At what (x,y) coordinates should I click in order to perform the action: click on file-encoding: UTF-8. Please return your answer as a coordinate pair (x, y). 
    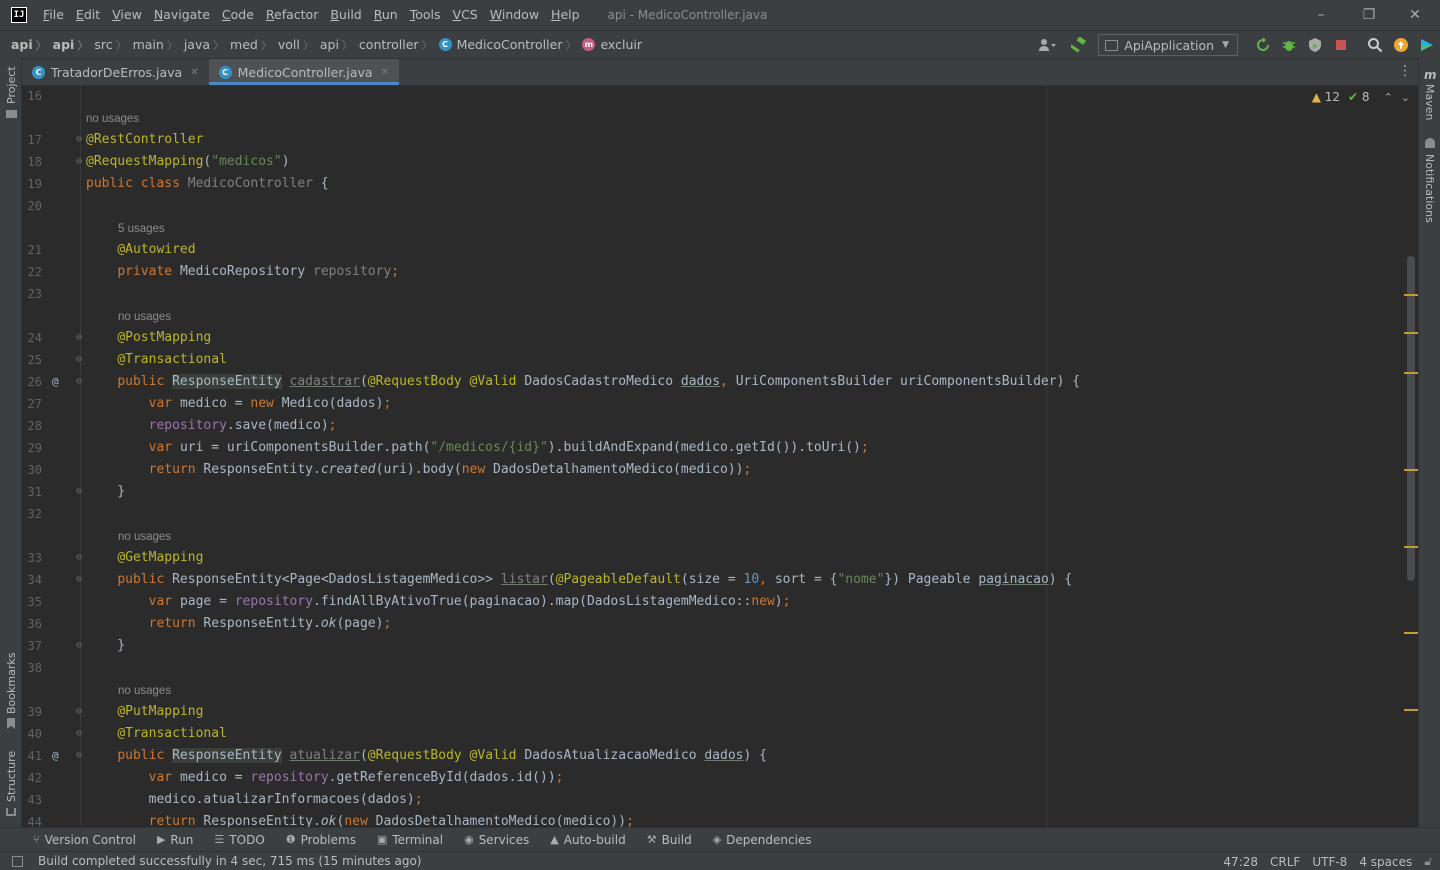
    Looking at the image, I should click on (1329, 862).